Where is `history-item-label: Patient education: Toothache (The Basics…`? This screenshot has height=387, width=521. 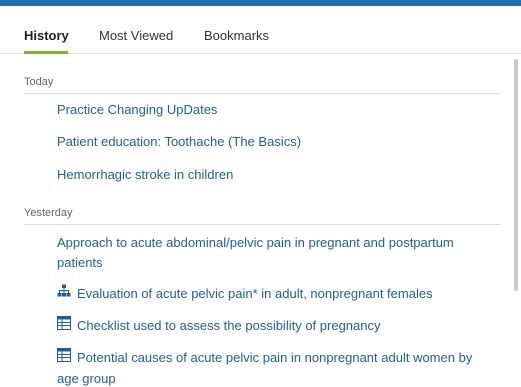 history-item-label: Patient education: Toothache (The Basics… is located at coordinates (179, 141).